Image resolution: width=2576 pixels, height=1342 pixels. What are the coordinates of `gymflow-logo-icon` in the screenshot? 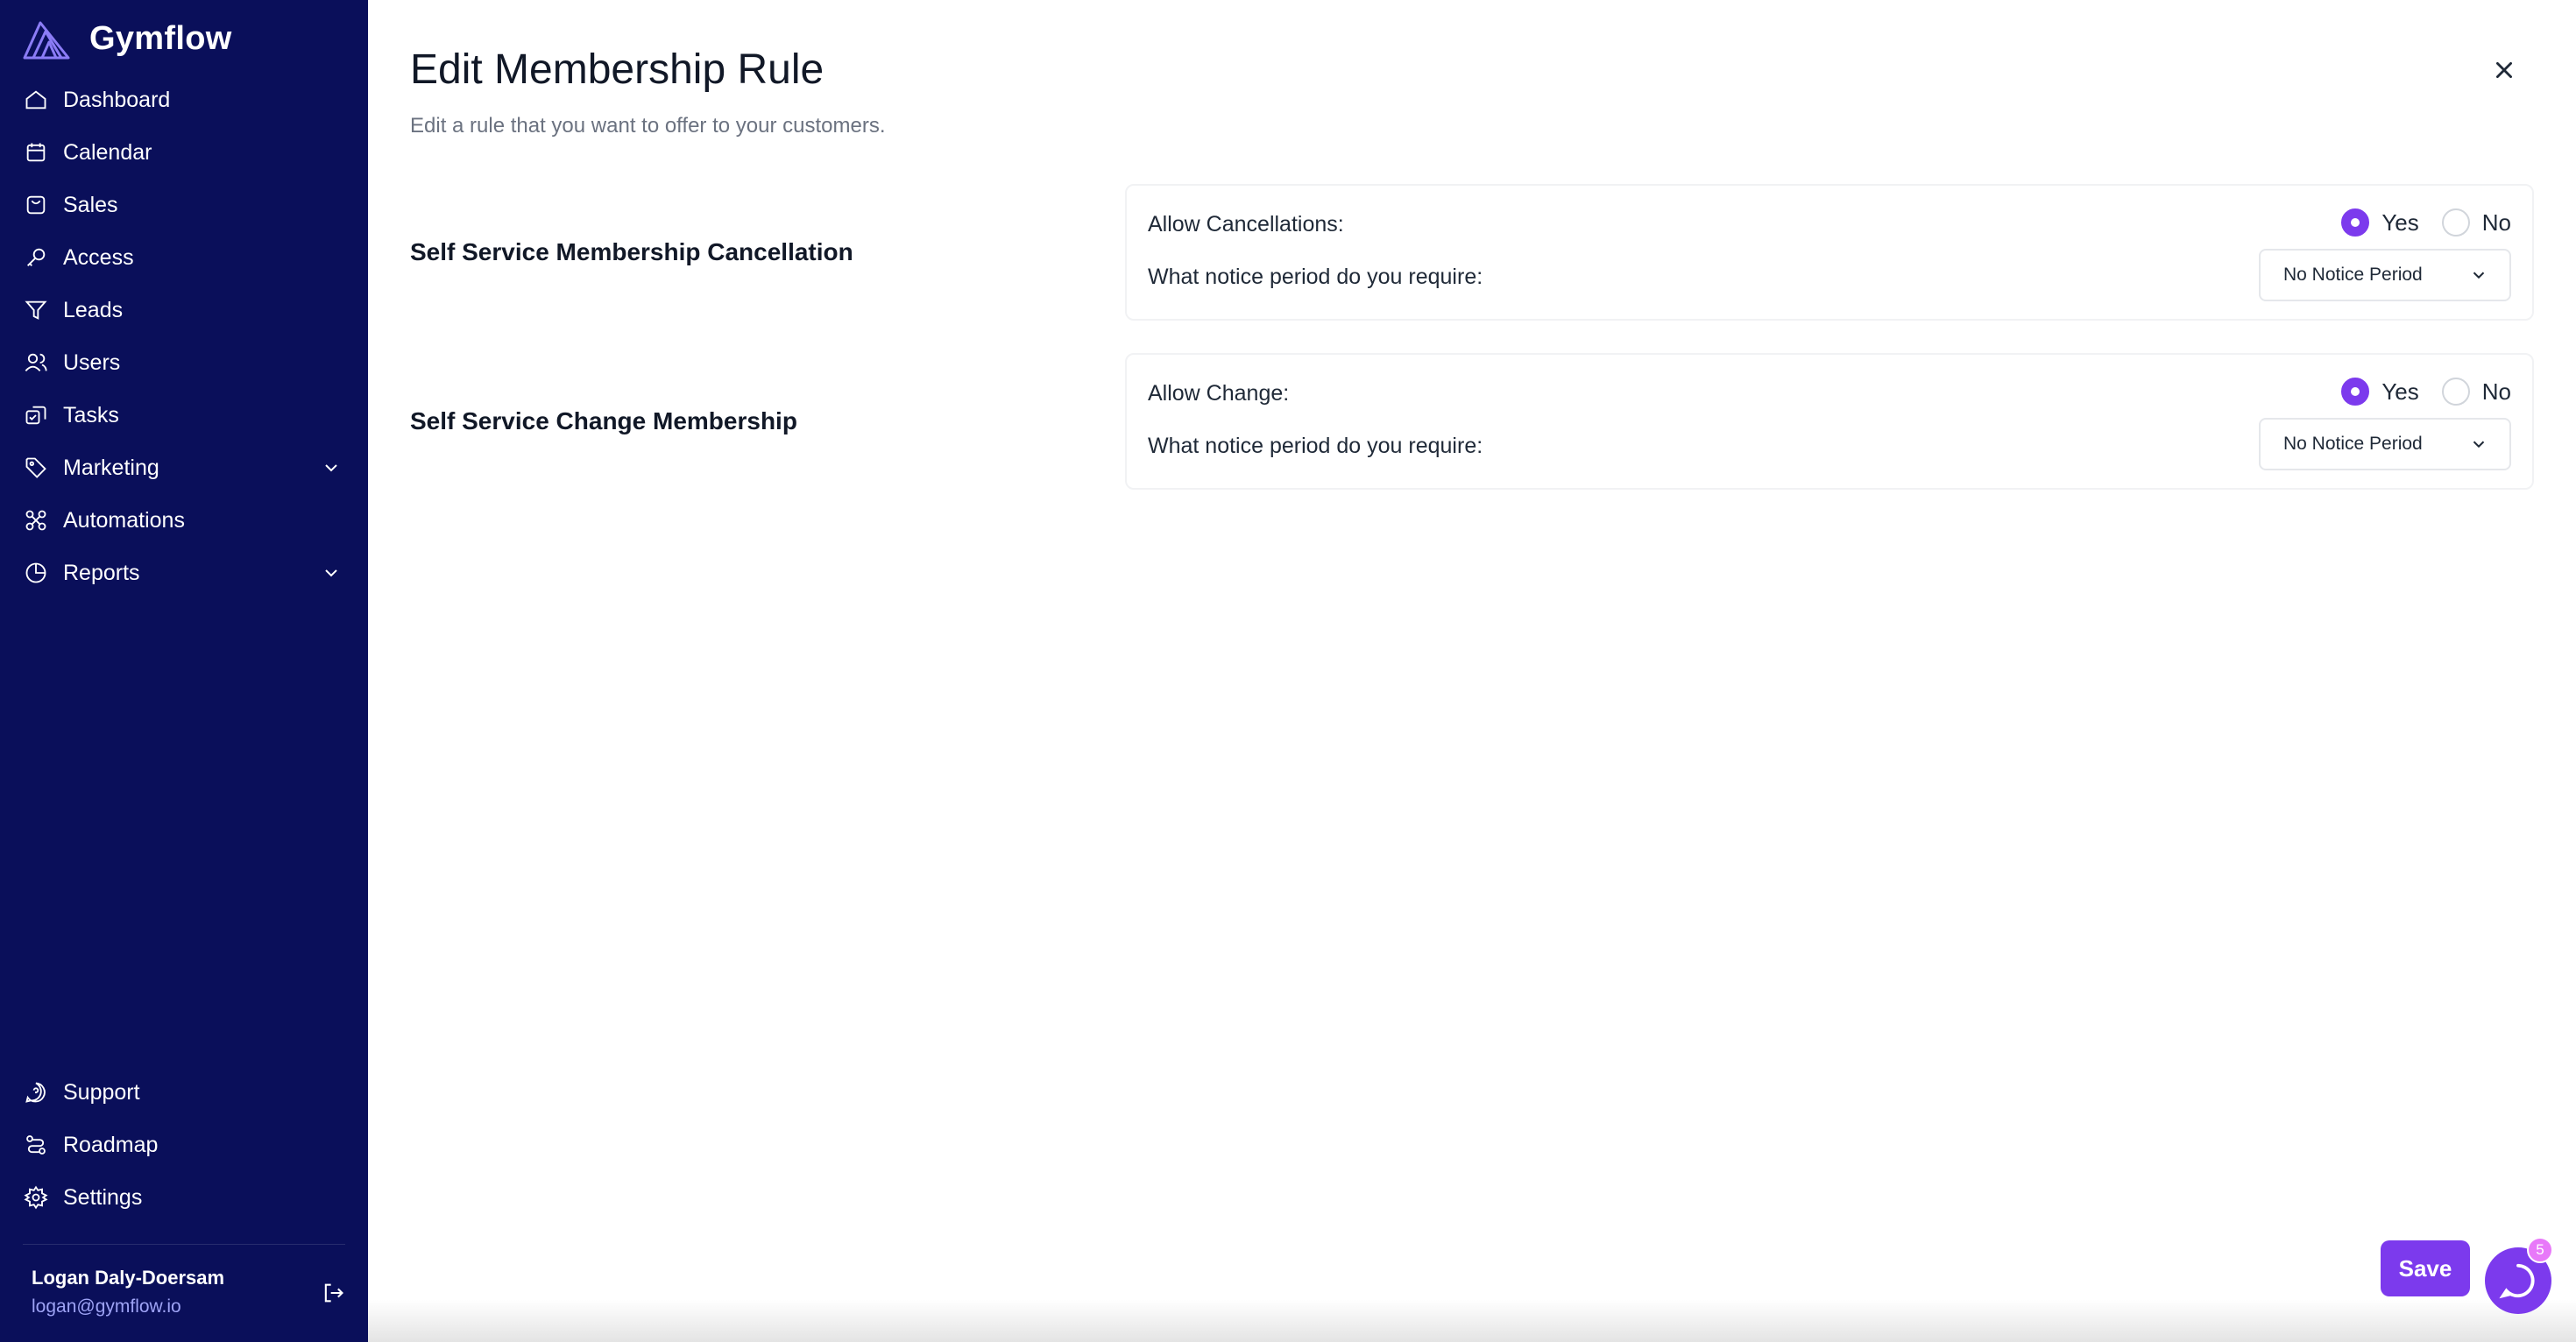 It's located at (46, 40).